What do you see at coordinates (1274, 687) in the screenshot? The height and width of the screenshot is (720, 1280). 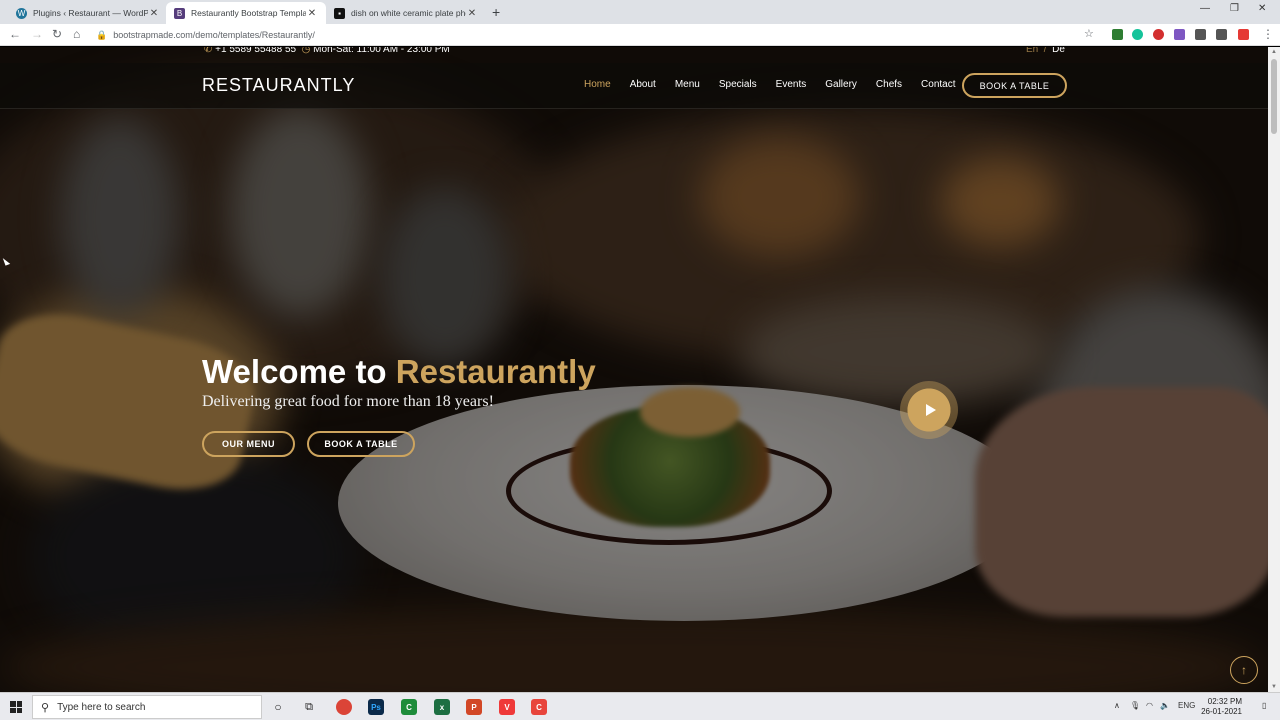 I see `scroll-down-icon: ▼` at bounding box center [1274, 687].